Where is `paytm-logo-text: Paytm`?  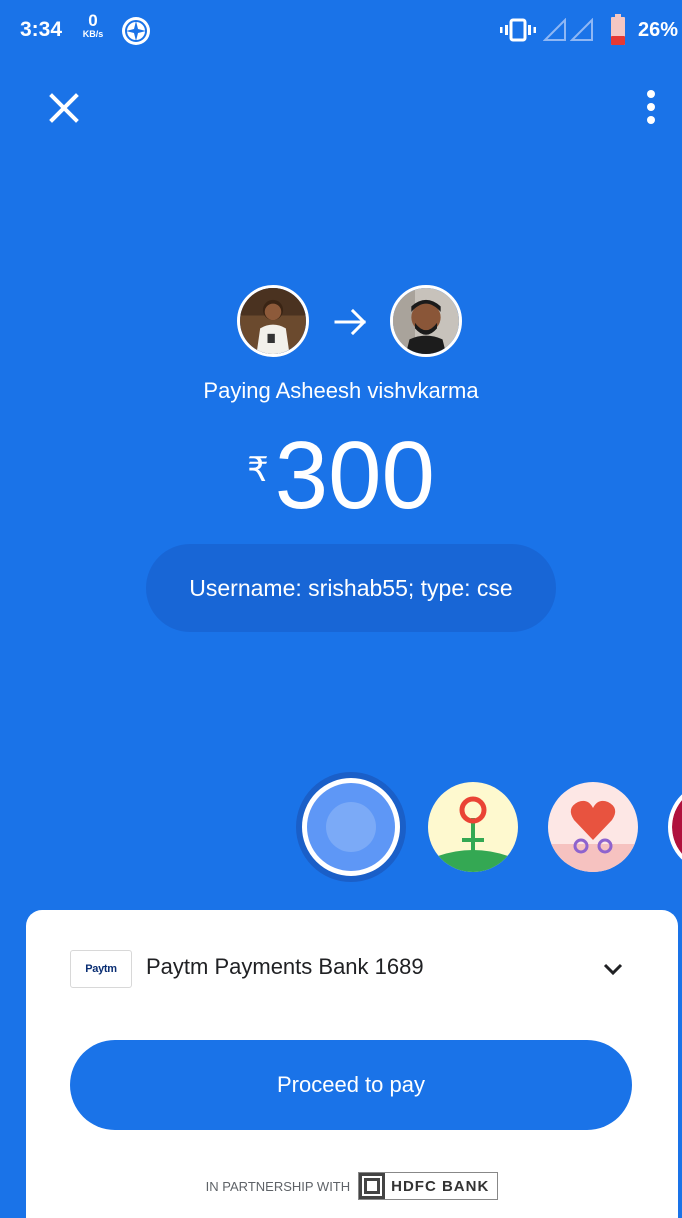
paytm-logo-text: Paytm is located at coordinates (101, 969).